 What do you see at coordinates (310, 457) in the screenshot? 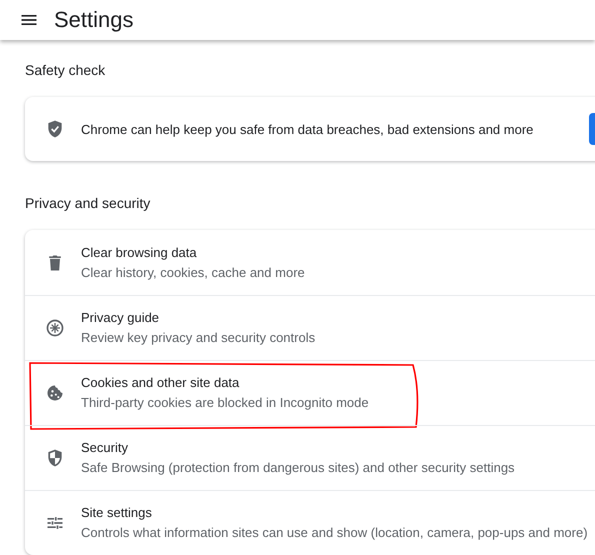
I see `settings-row: Security Safe Browsing (protection from dangerous sites) and other security settings` at bounding box center [310, 457].